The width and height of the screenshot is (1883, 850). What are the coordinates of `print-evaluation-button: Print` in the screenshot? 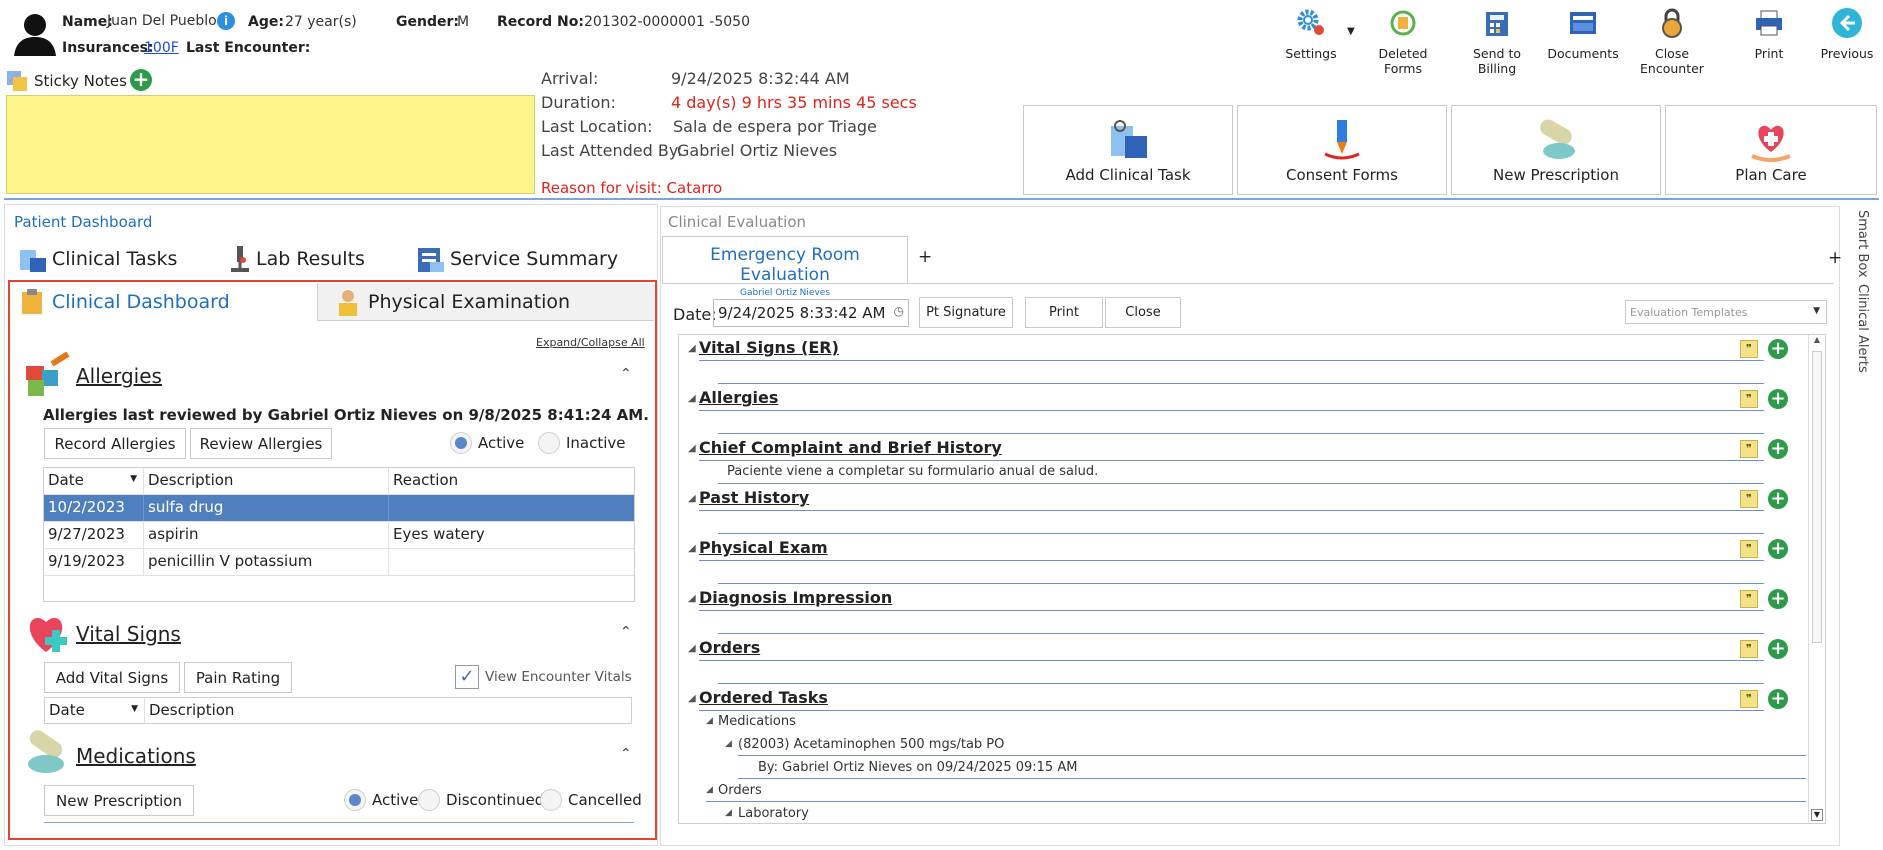 It's located at (1064, 312).